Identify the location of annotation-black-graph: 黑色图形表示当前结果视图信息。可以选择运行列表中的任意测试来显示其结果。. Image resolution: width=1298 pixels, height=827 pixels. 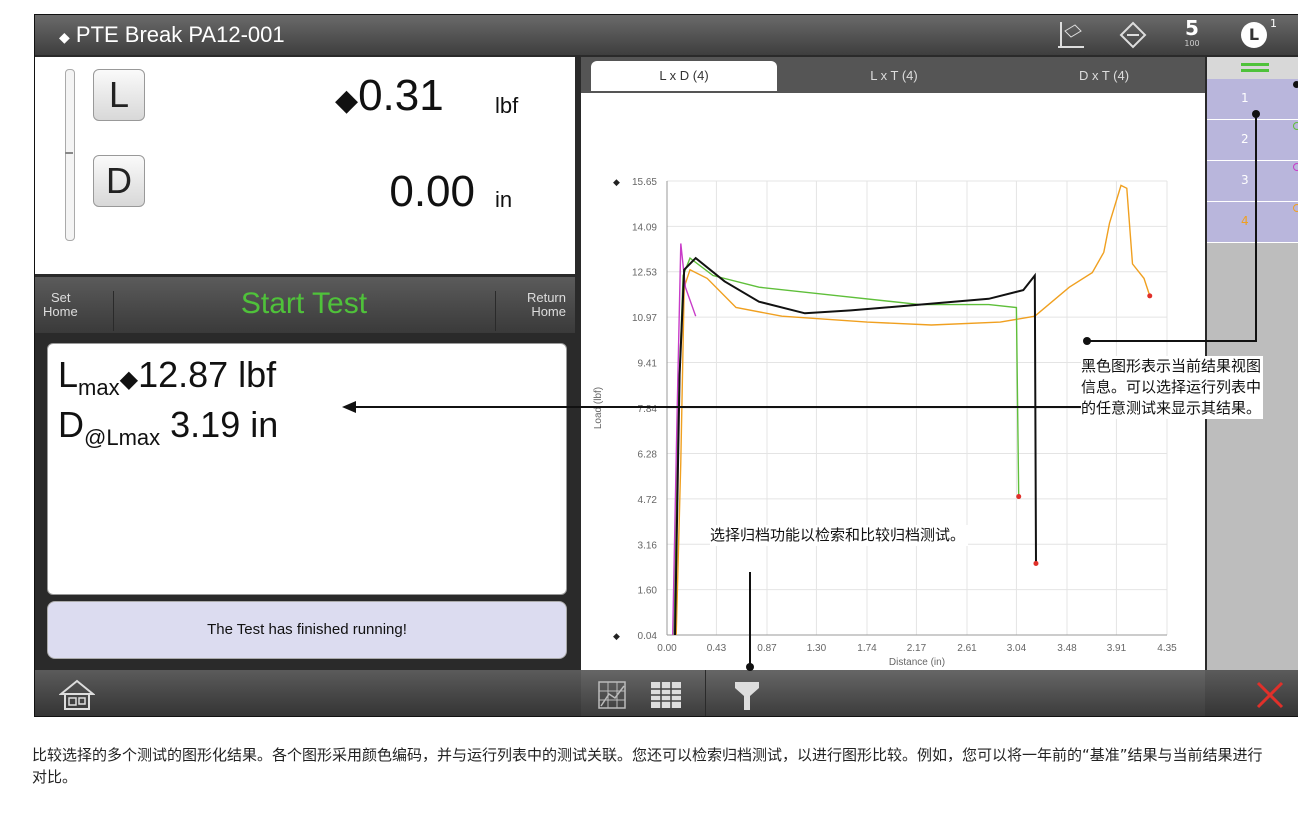
(1172, 387).